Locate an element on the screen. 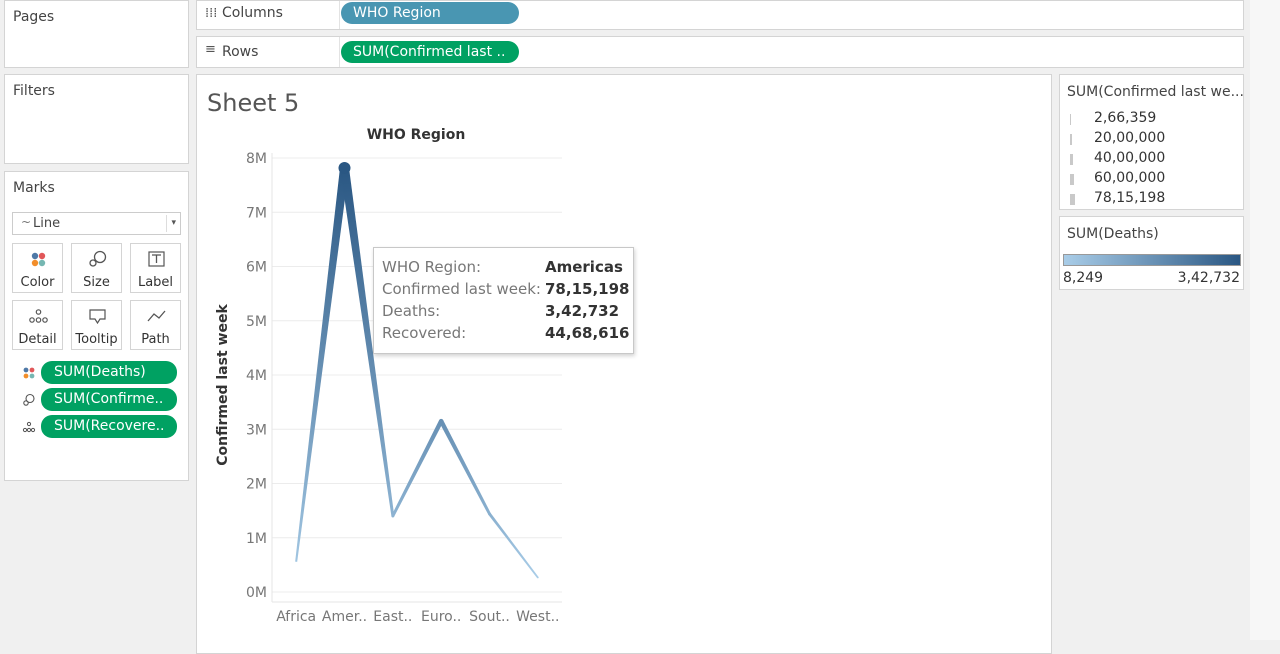  y-tick-label: 4M is located at coordinates (256, 376).